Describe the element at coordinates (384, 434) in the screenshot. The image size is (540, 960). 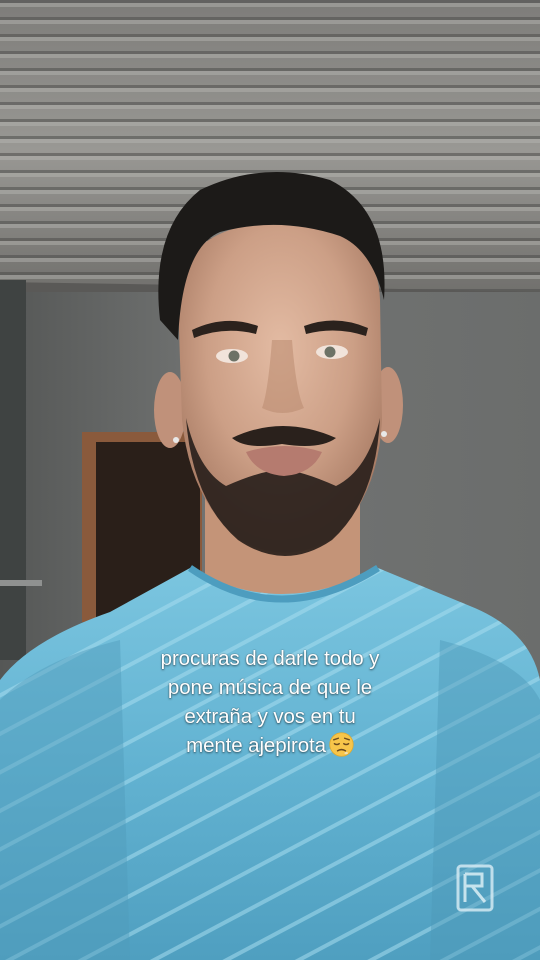
I see `right-earring` at that location.